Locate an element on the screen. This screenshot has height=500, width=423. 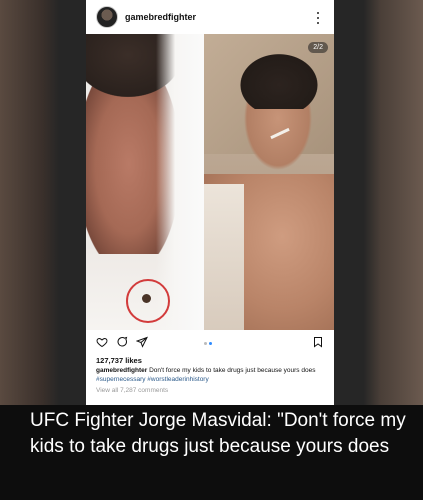
caption-hashtags: #supernecessary #worstleaderinhistory is located at coordinates (152, 379).